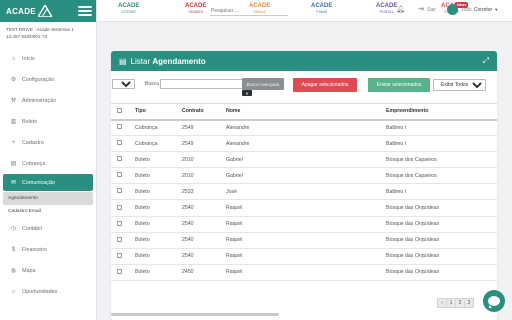  Describe the element at coordinates (494, 301) in the screenshot. I see `chat-button` at that location.